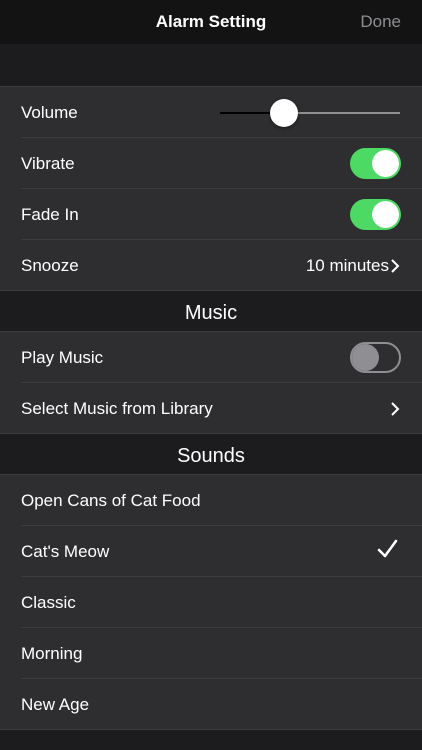 The image size is (422, 750). What do you see at coordinates (48, 602) in the screenshot?
I see `sound-item-label: Classic` at bounding box center [48, 602].